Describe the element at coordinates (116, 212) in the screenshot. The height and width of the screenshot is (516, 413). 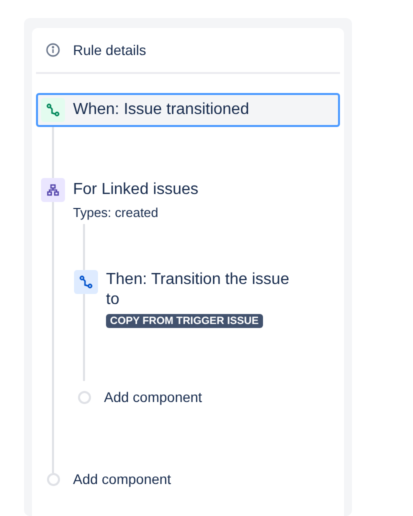
I see `branch-subtitle: Types: created` at that location.